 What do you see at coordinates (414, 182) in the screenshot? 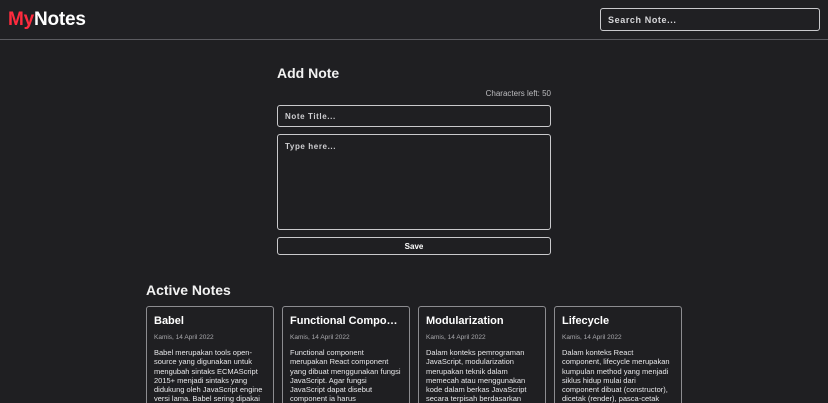
I see `note-body-textarea` at bounding box center [414, 182].